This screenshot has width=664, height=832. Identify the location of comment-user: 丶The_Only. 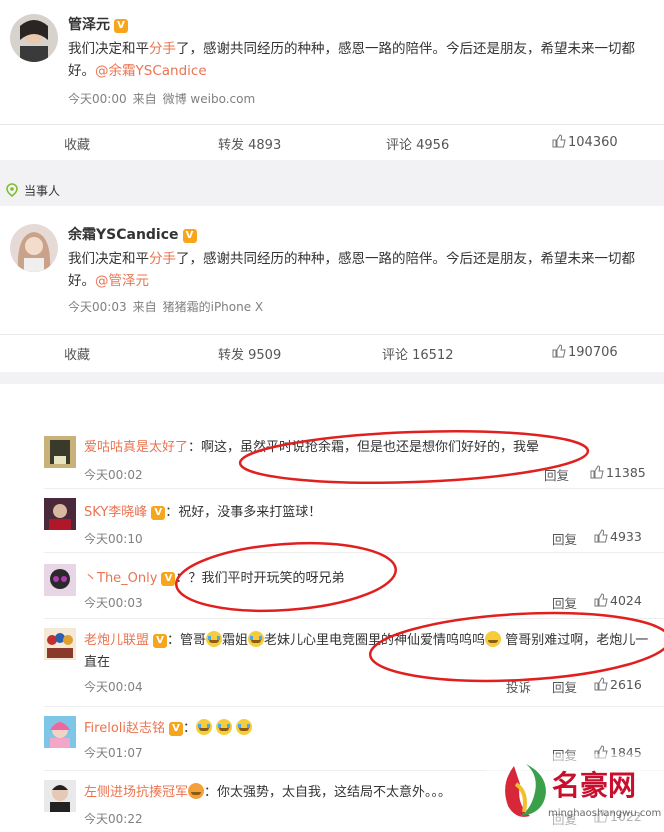
(120, 578).